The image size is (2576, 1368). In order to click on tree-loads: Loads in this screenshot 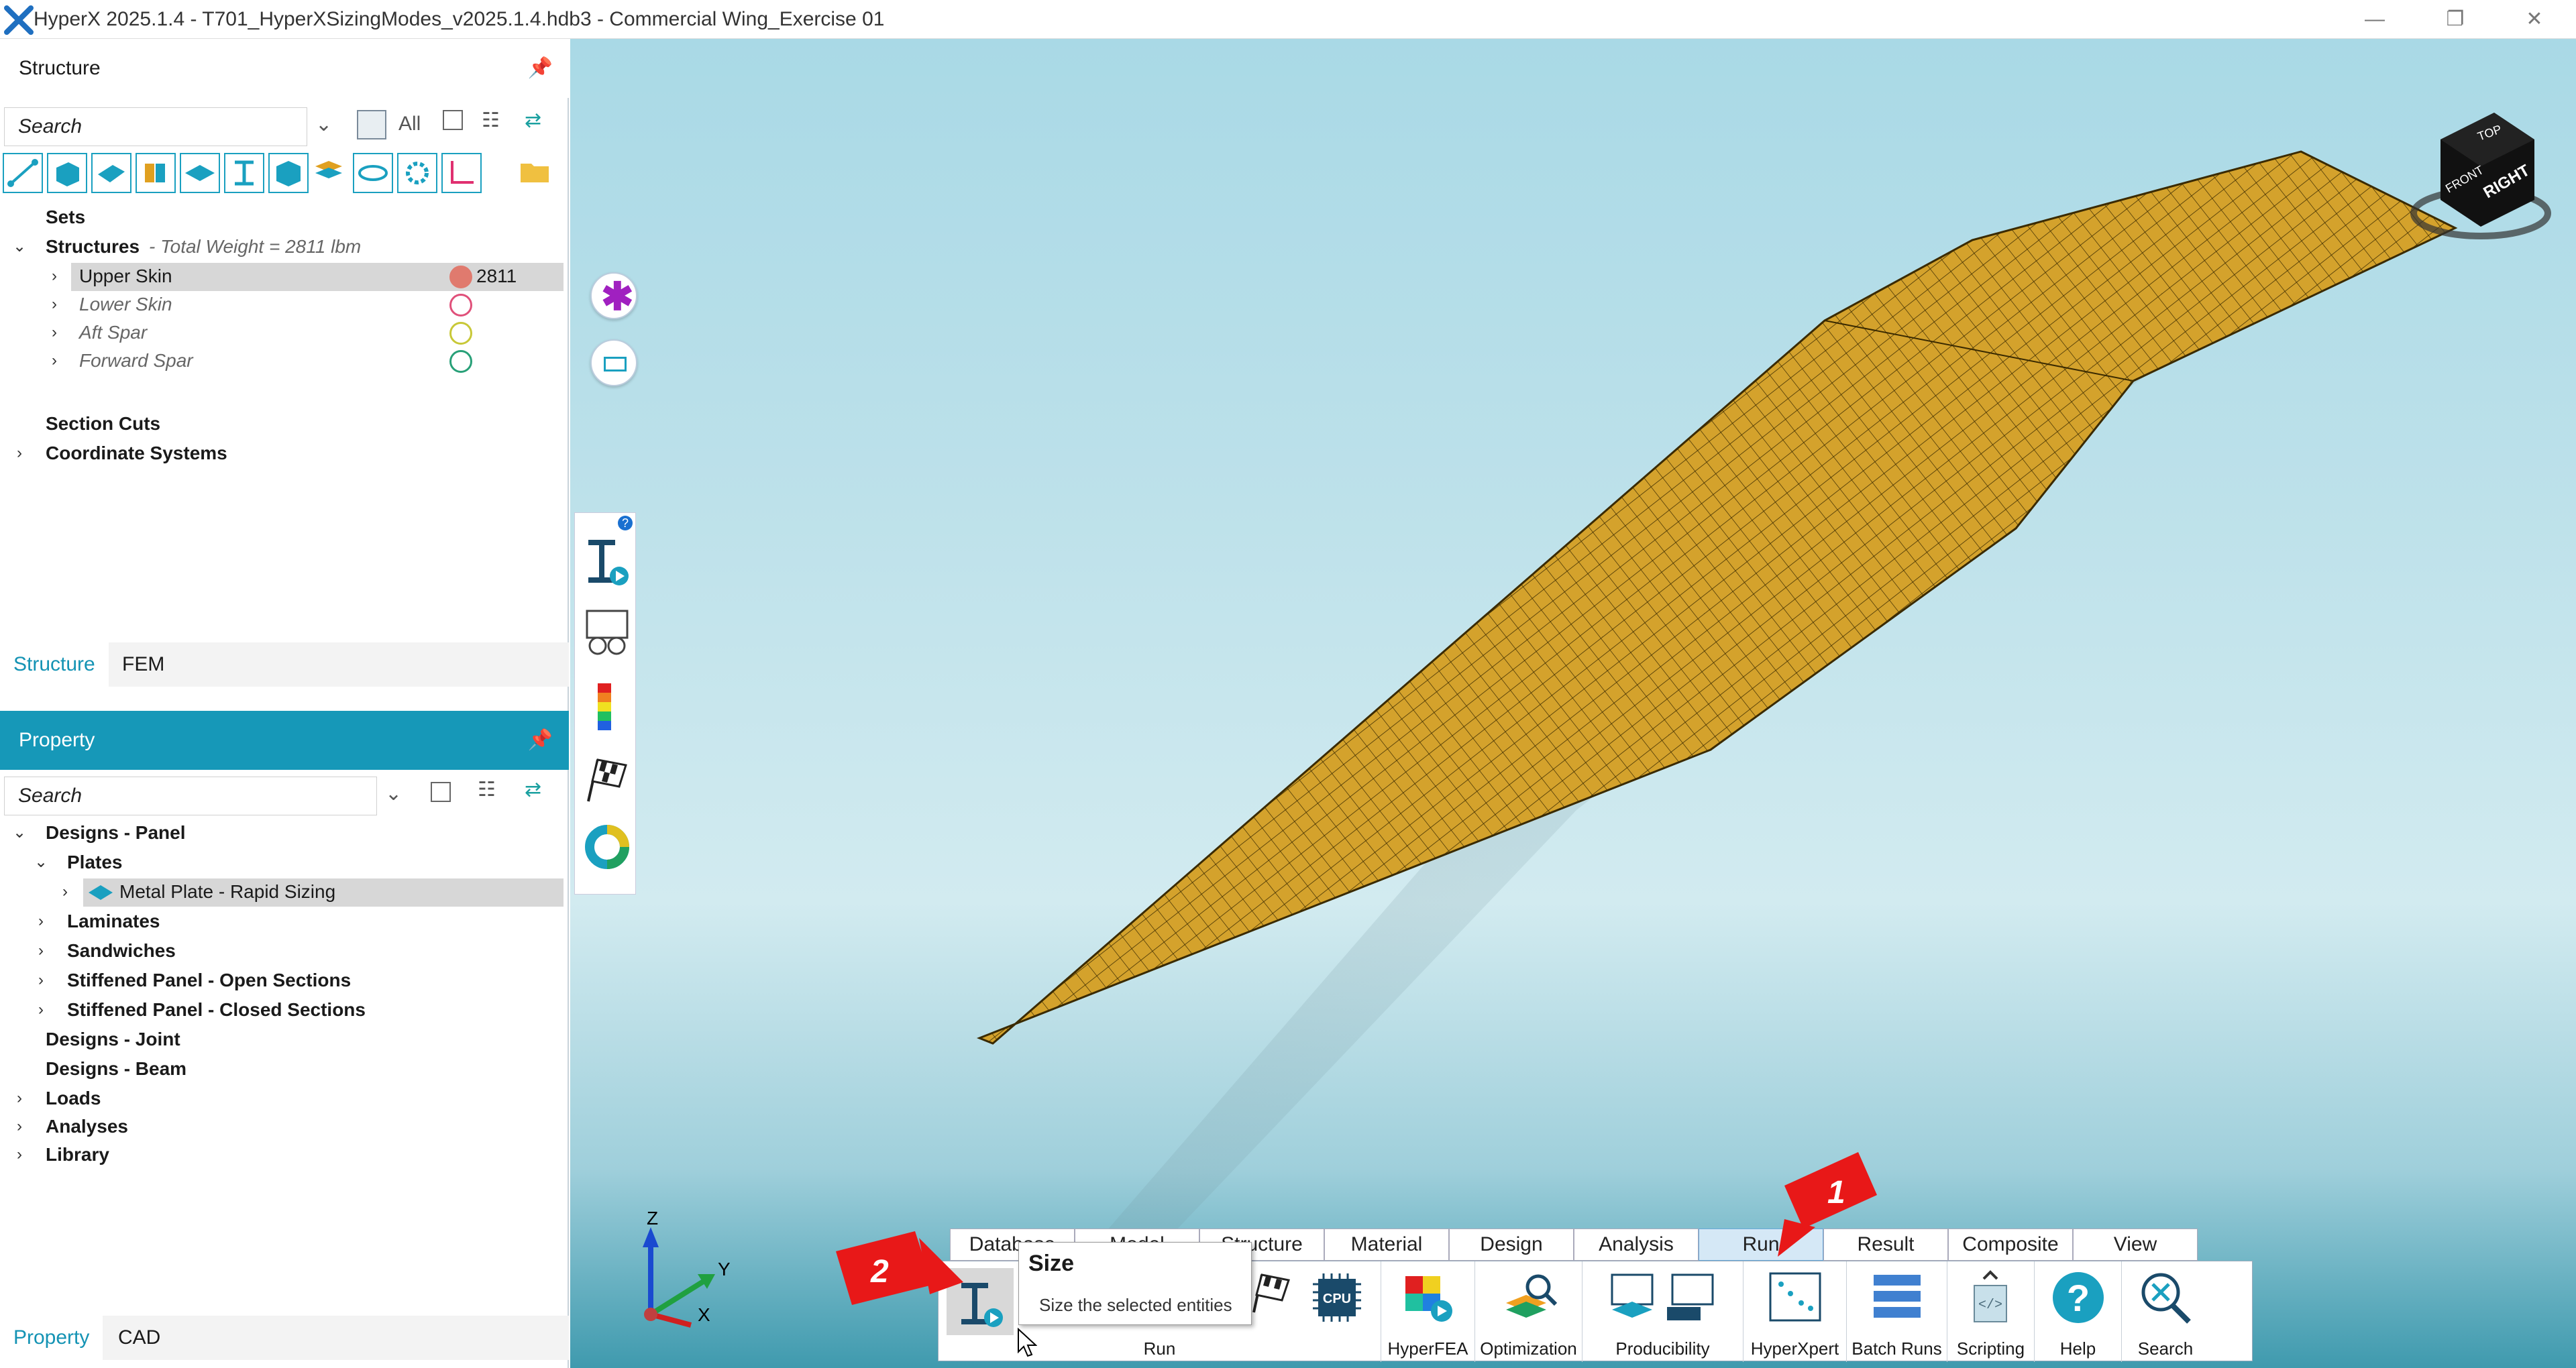, I will do `click(73, 1099)`.